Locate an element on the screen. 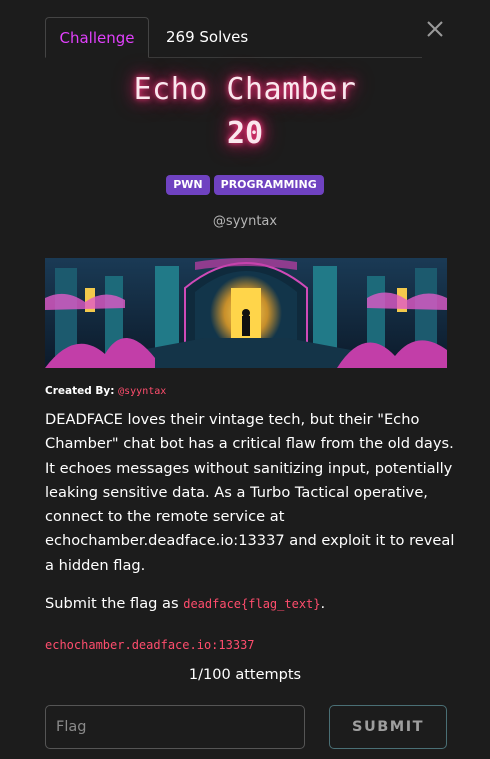 Image resolution: width=490 pixels, height=759 pixels. challenge-tabs: Challenge 269 Solves is located at coordinates (233, 37).